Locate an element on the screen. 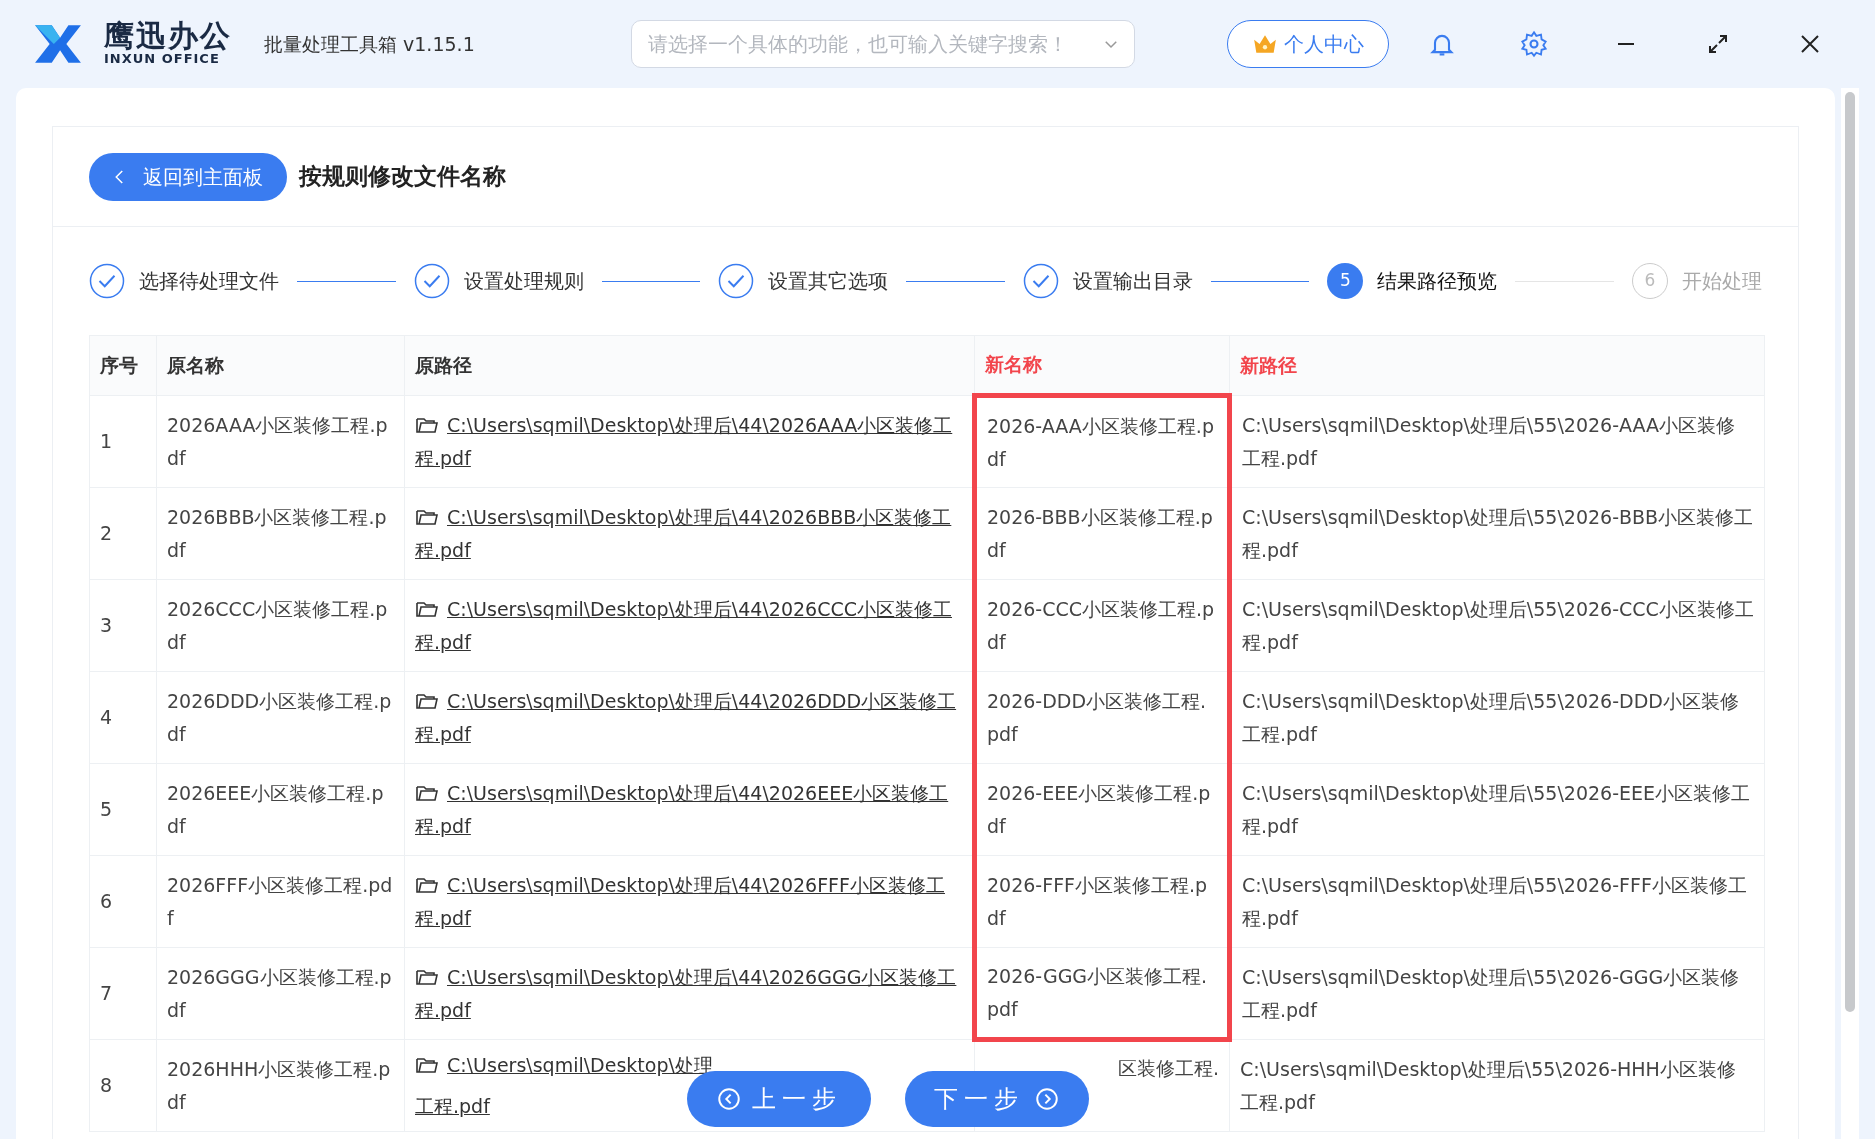 Image resolution: width=1875 pixels, height=1139 pixels. table-cell: 2026-AAA小区装修工程.pdf is located at coordinates (1102, 441).